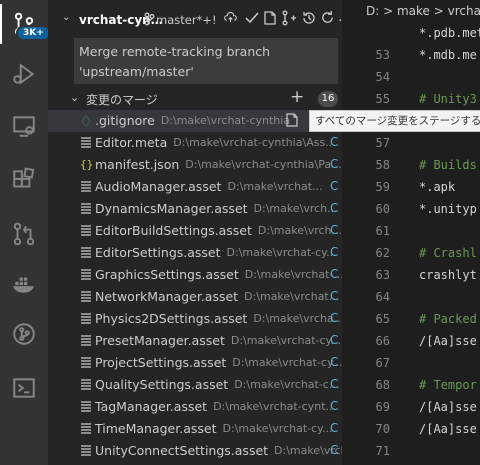 This screenshot has width=480, height=465. Describe the element at coordinates (448, 319) in the screenshot. I see `code-line: # Packed` at that location.